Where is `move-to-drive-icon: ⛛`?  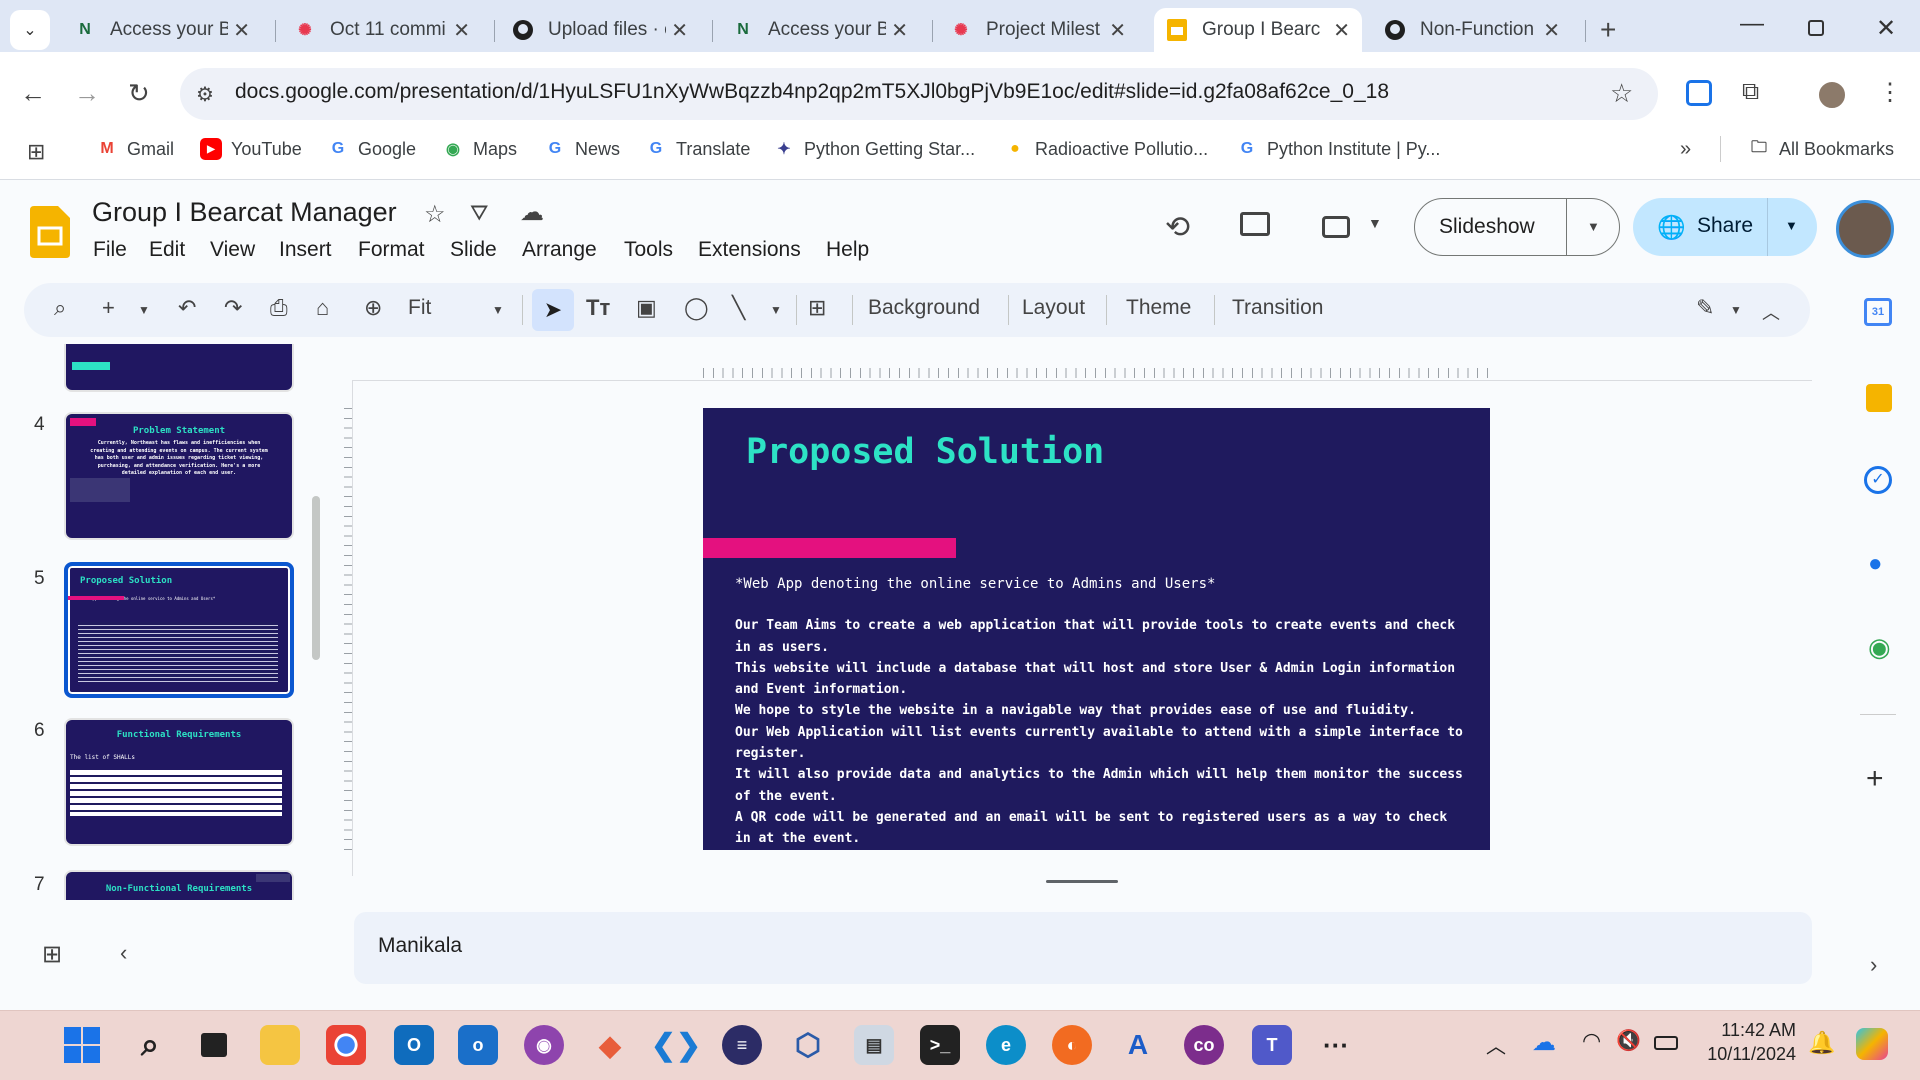 move-to-drive-icon: ⛛ is located at coordinates (479, 213).